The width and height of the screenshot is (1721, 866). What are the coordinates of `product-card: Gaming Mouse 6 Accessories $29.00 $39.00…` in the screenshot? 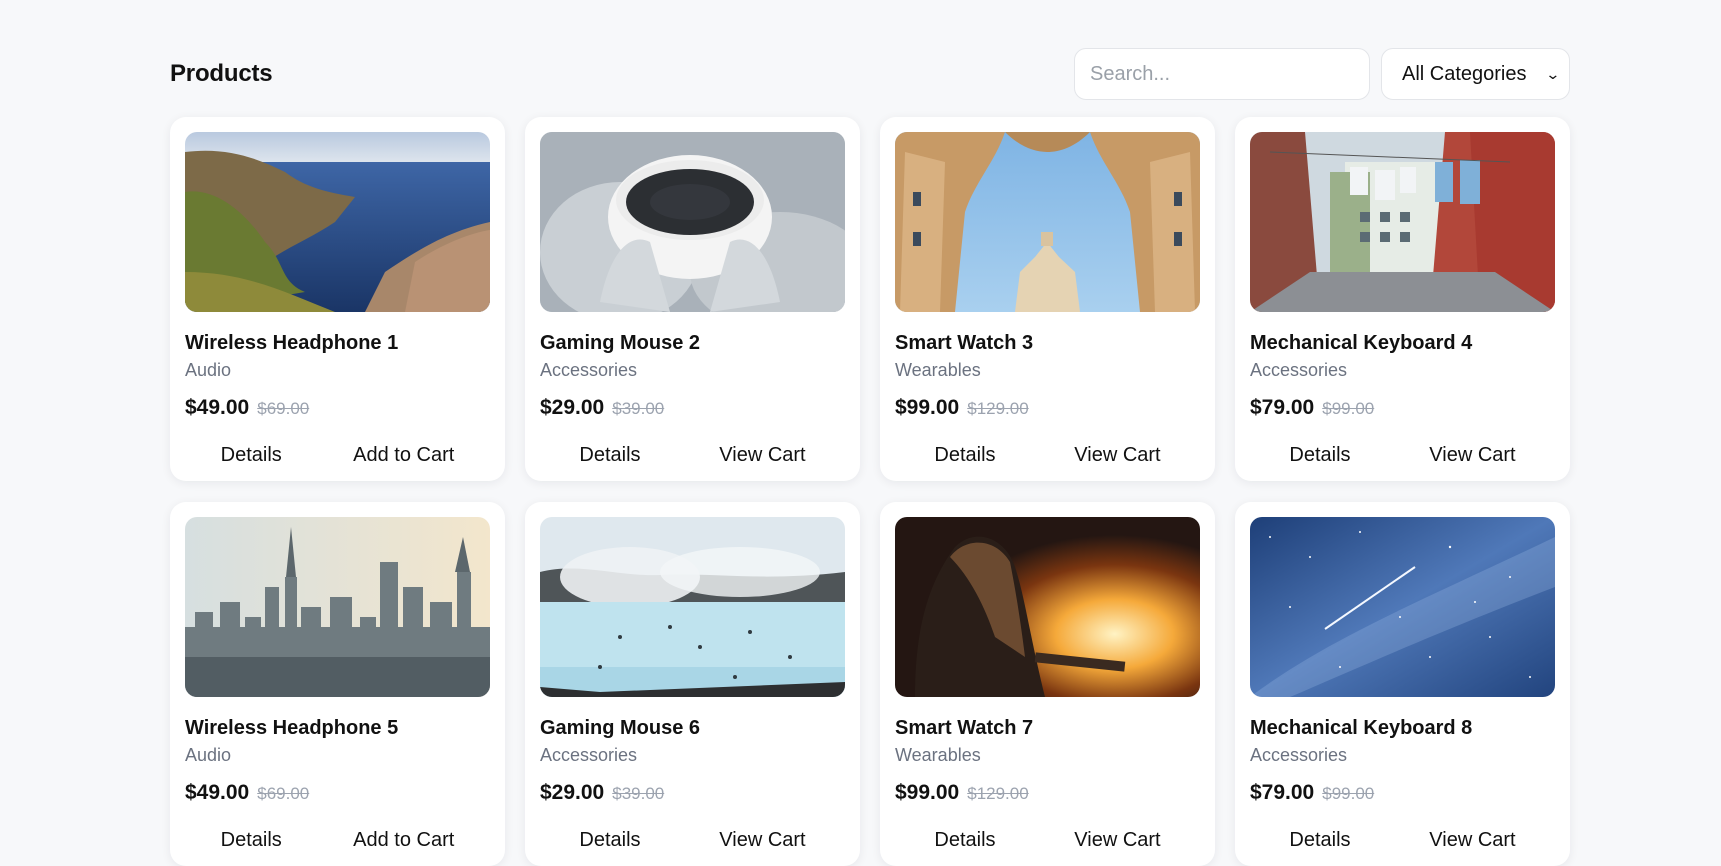 It's located at (692, 684).